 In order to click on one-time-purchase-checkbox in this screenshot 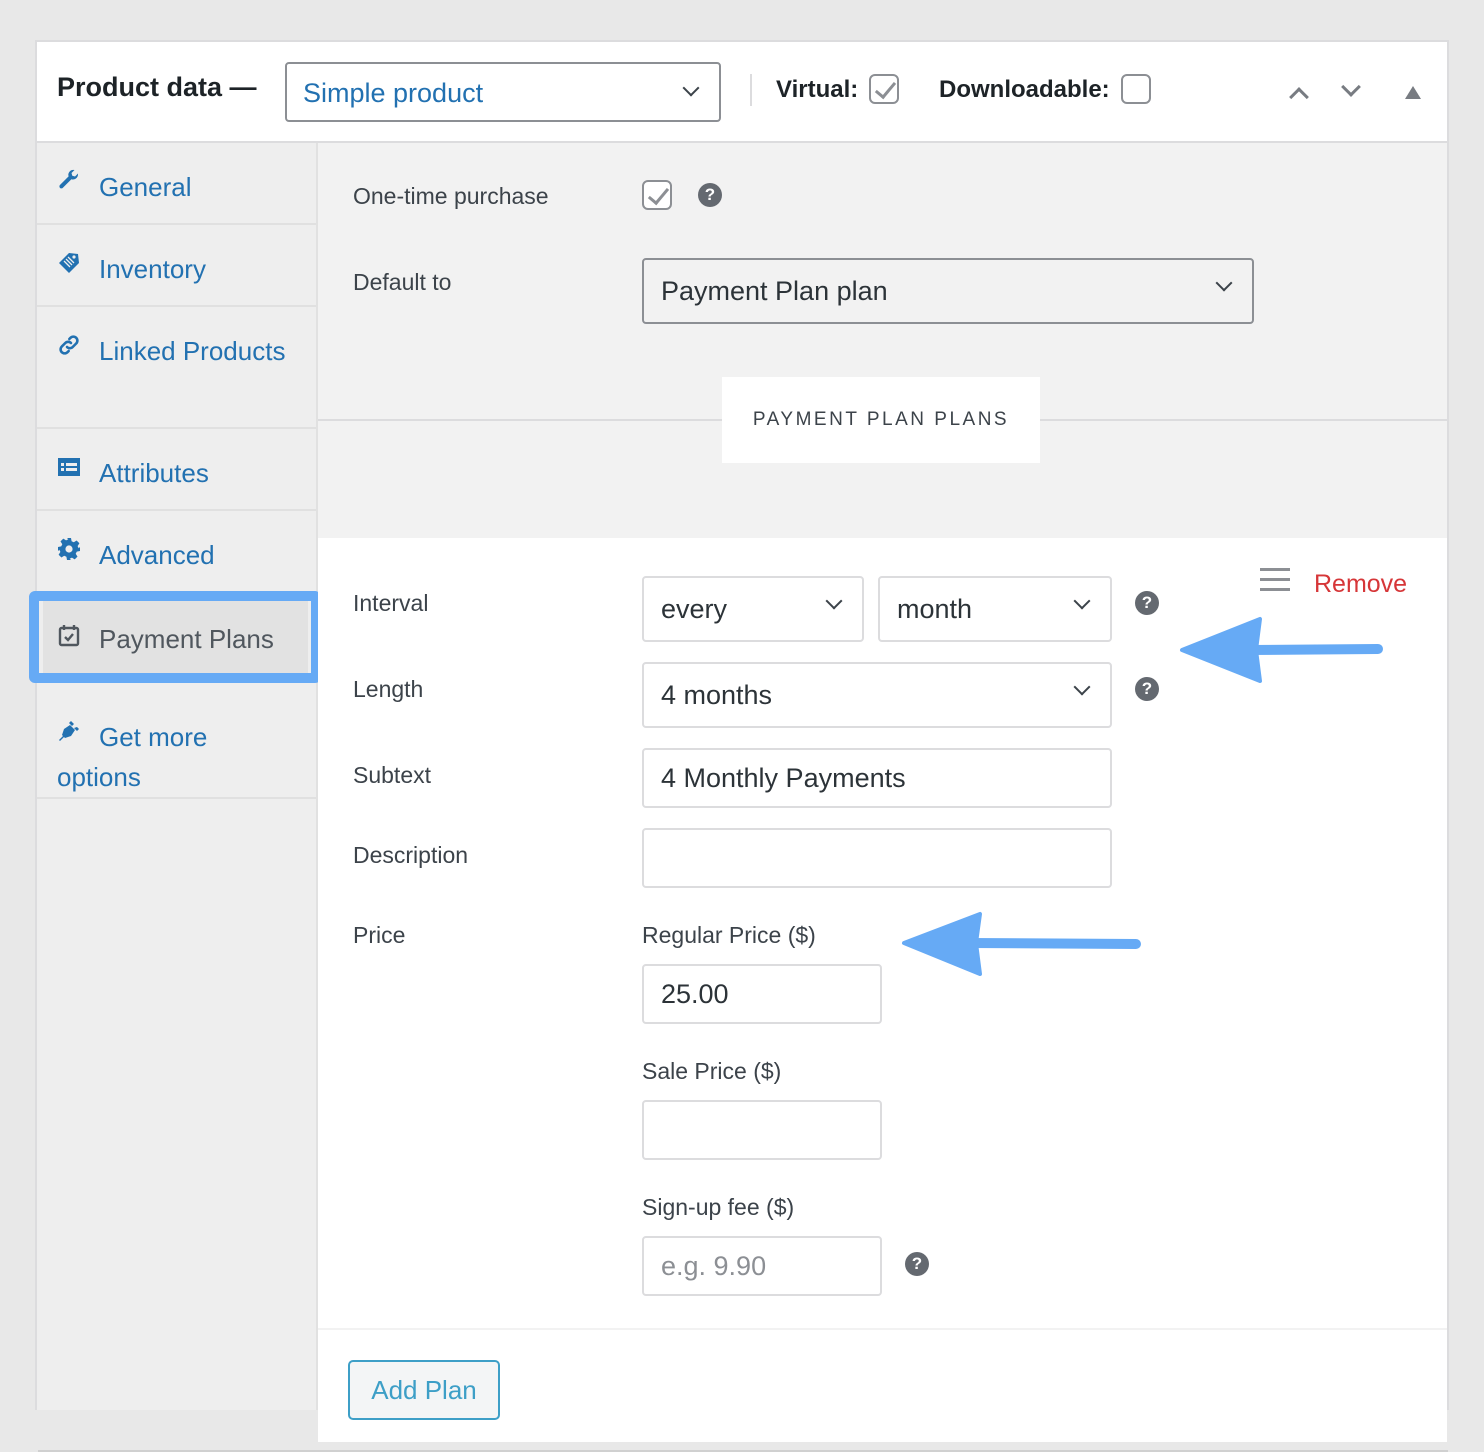, I will do `click(657, 195)`.